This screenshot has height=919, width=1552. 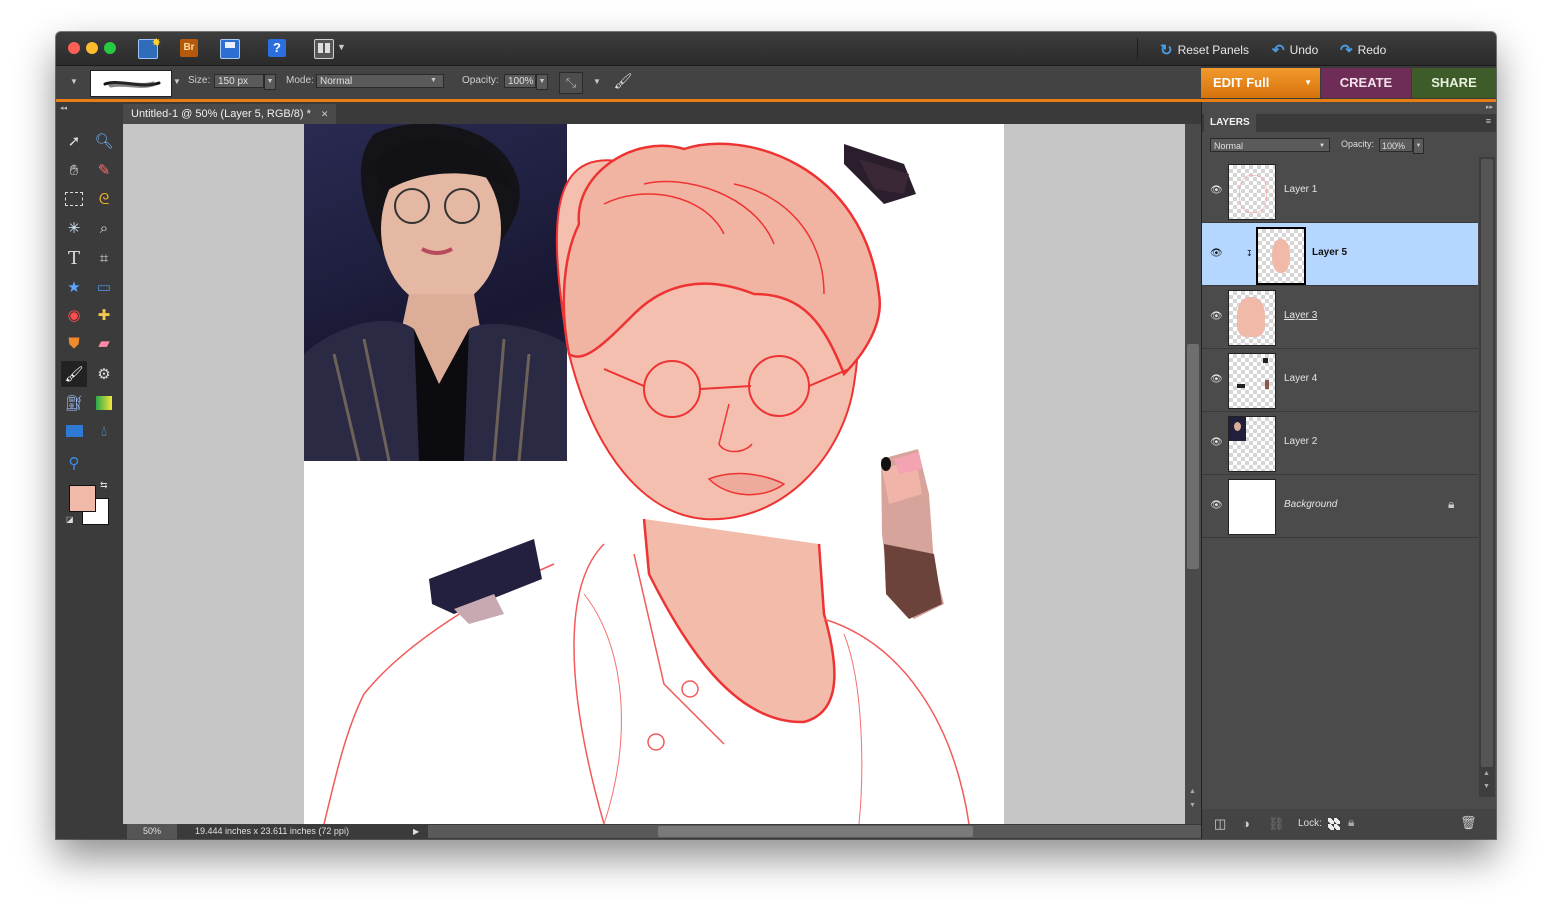 I want to click on eyedropper-tool-icon: ✎, so click(x=104, y=170).